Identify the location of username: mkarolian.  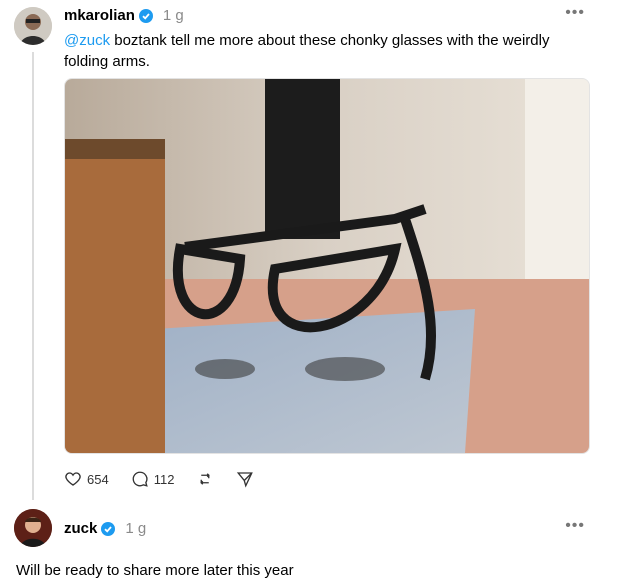
(99, 15).